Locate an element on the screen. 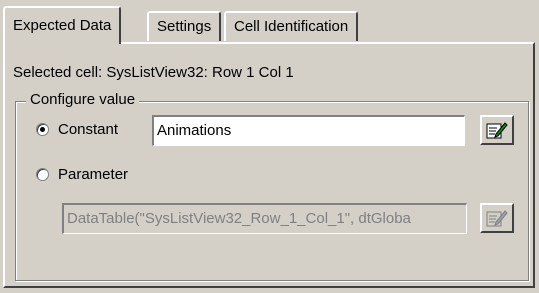 The height and width of the screenshot is (293, 539). constant-radio-row: Constant is located at coordinates (77, 129).